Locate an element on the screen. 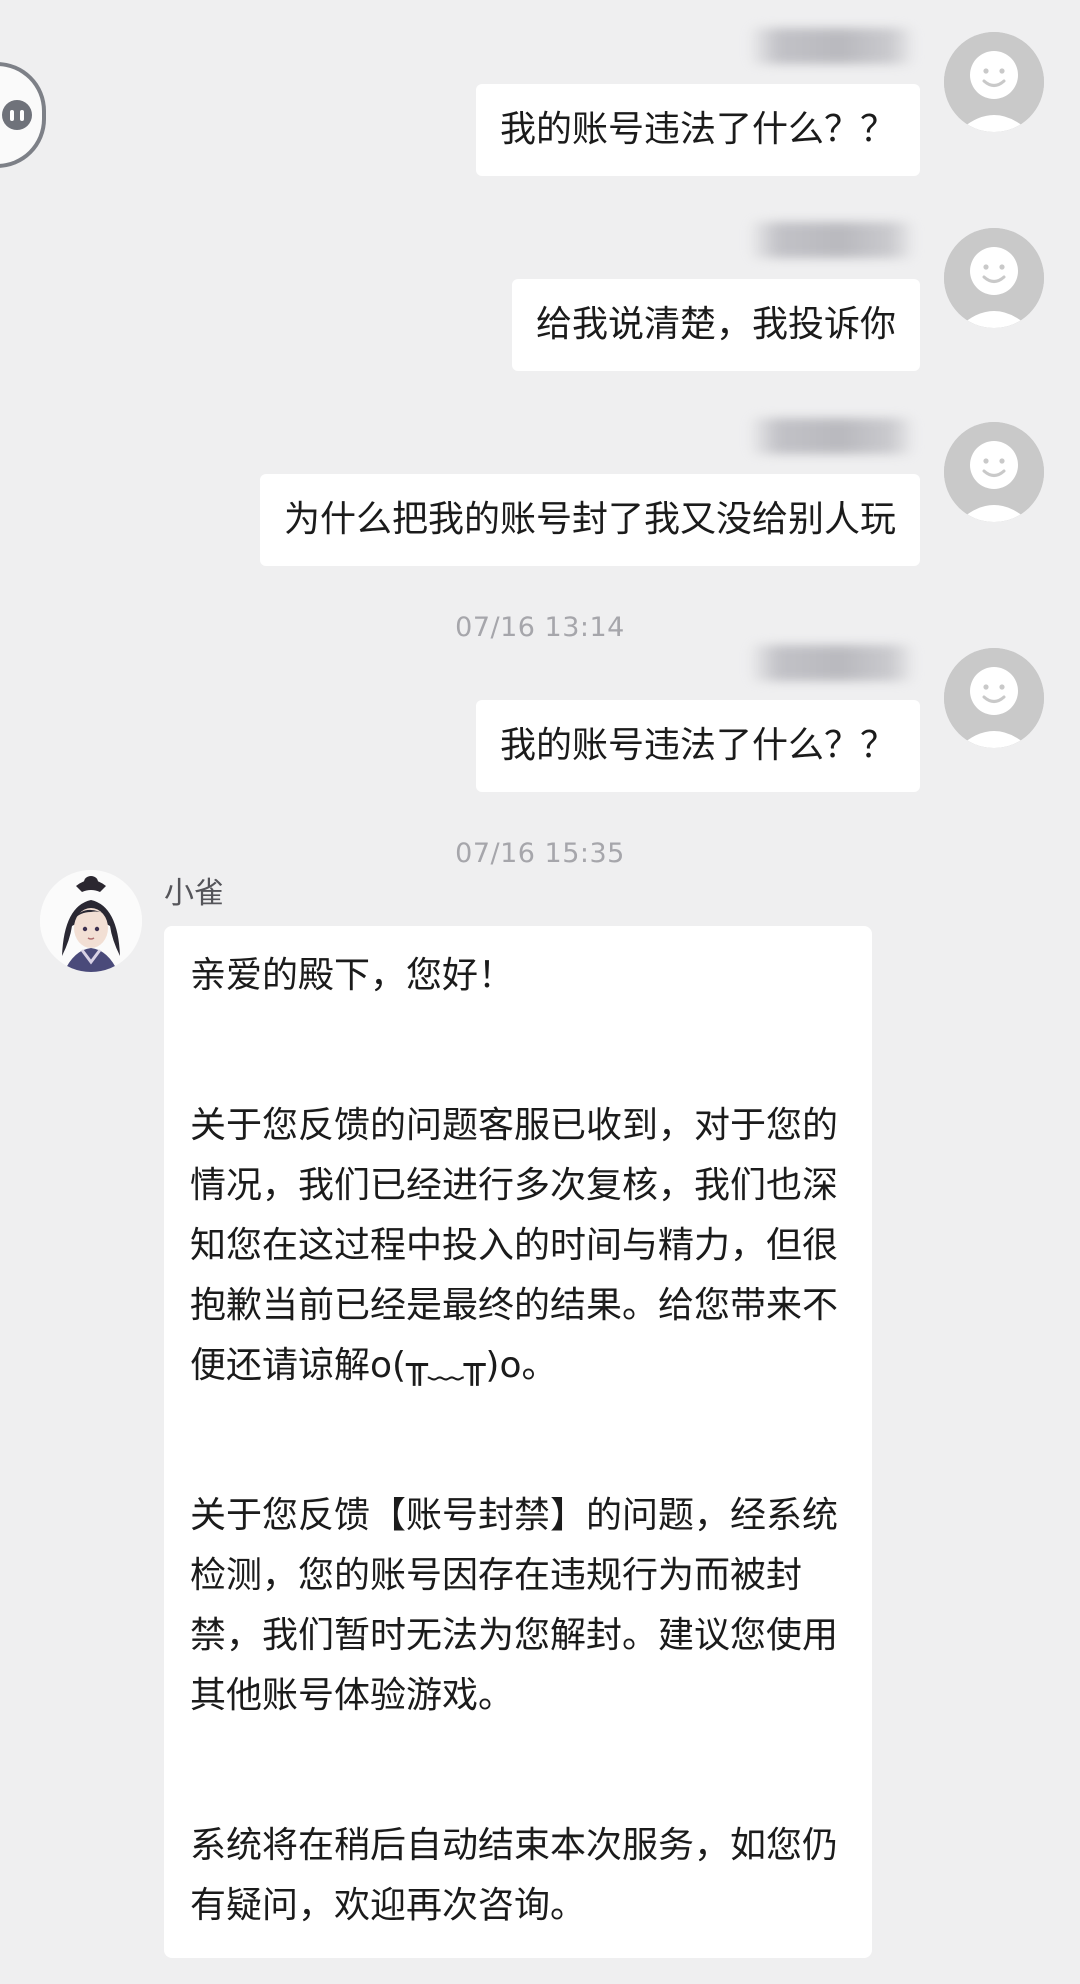 The image size is (1080, 1984). floating-assist-icon is located at coordinates (17, 115).